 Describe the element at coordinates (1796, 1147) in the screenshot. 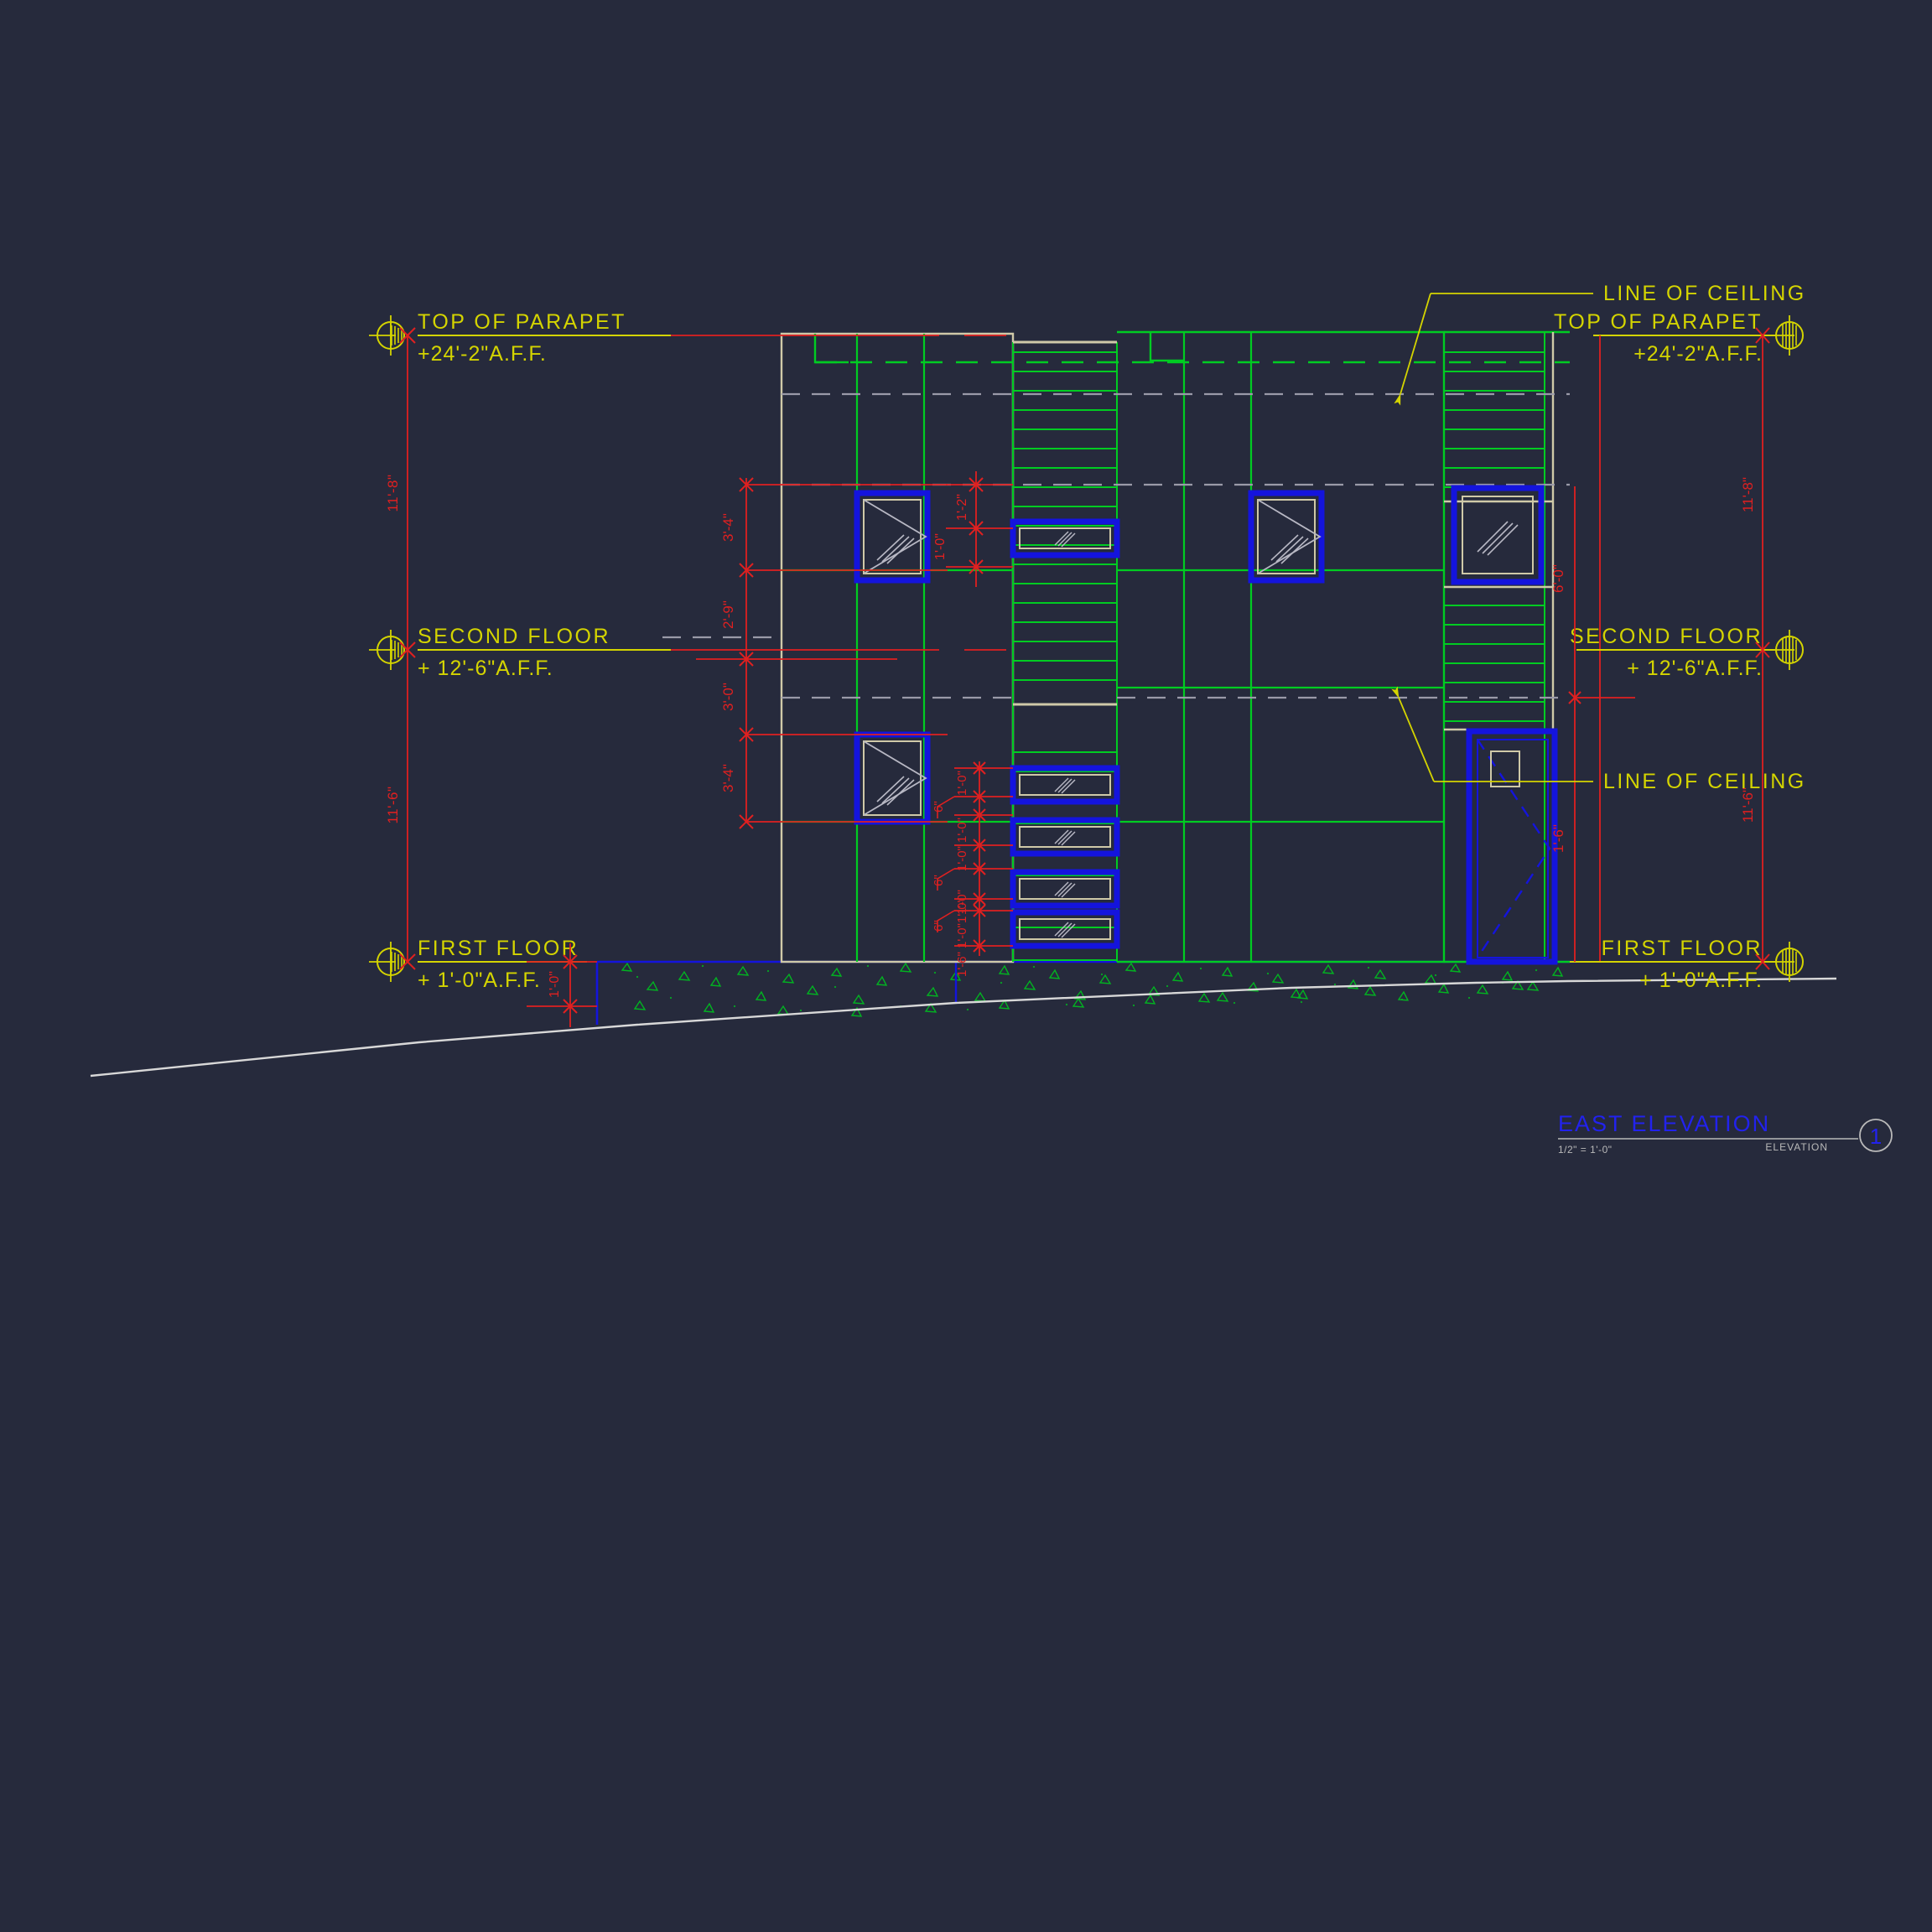

I see `title-block-sheet-ref: ELEVATION` at that location.